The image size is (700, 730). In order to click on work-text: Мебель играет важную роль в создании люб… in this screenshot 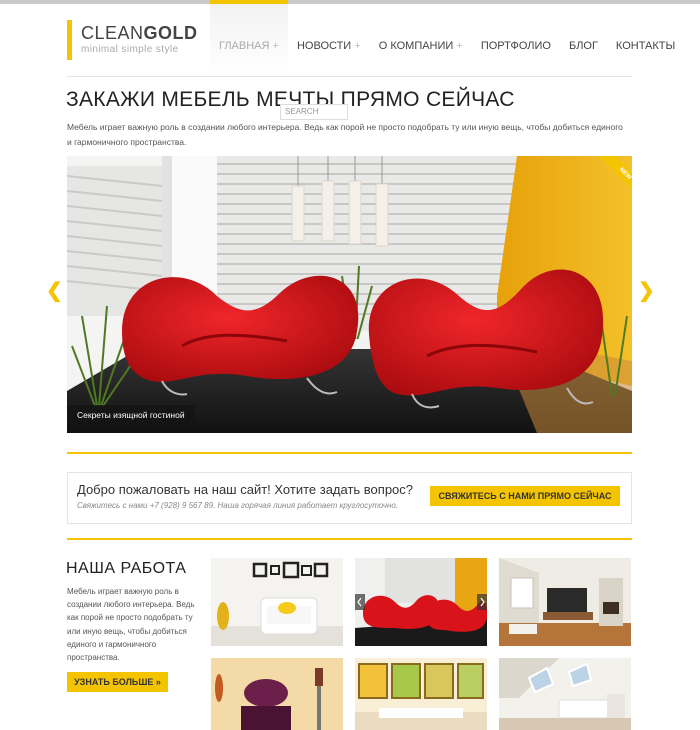, I will do `click(131, 625)`.